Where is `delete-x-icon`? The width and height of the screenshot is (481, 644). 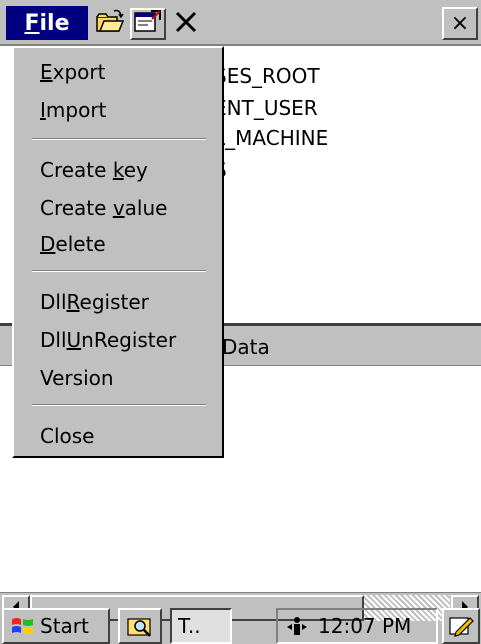 delete-x-icon is located at coordinates (186, 24).